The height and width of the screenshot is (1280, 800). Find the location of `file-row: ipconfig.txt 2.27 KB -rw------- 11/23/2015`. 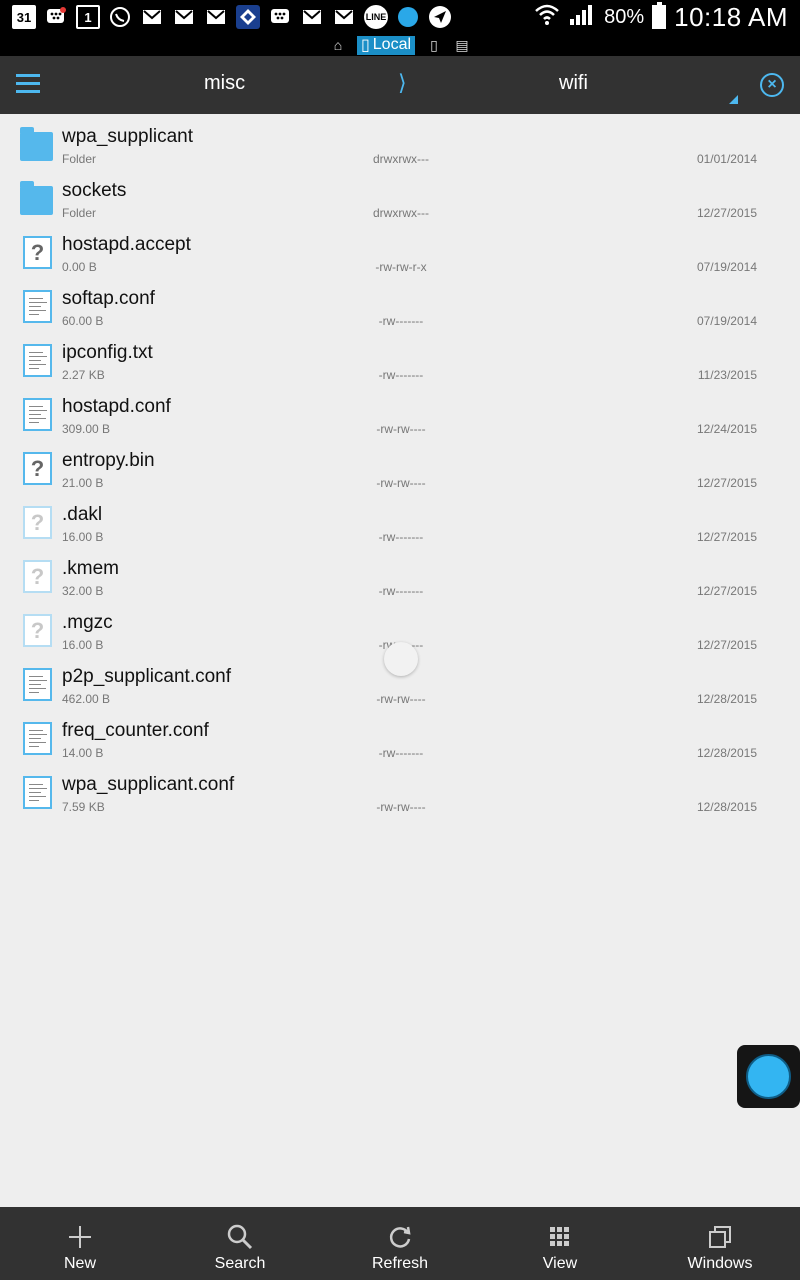

file-row: ipconfig.txt 2.27 KB -rw------- 11/23/2015 is located at coordinates (400, 361).